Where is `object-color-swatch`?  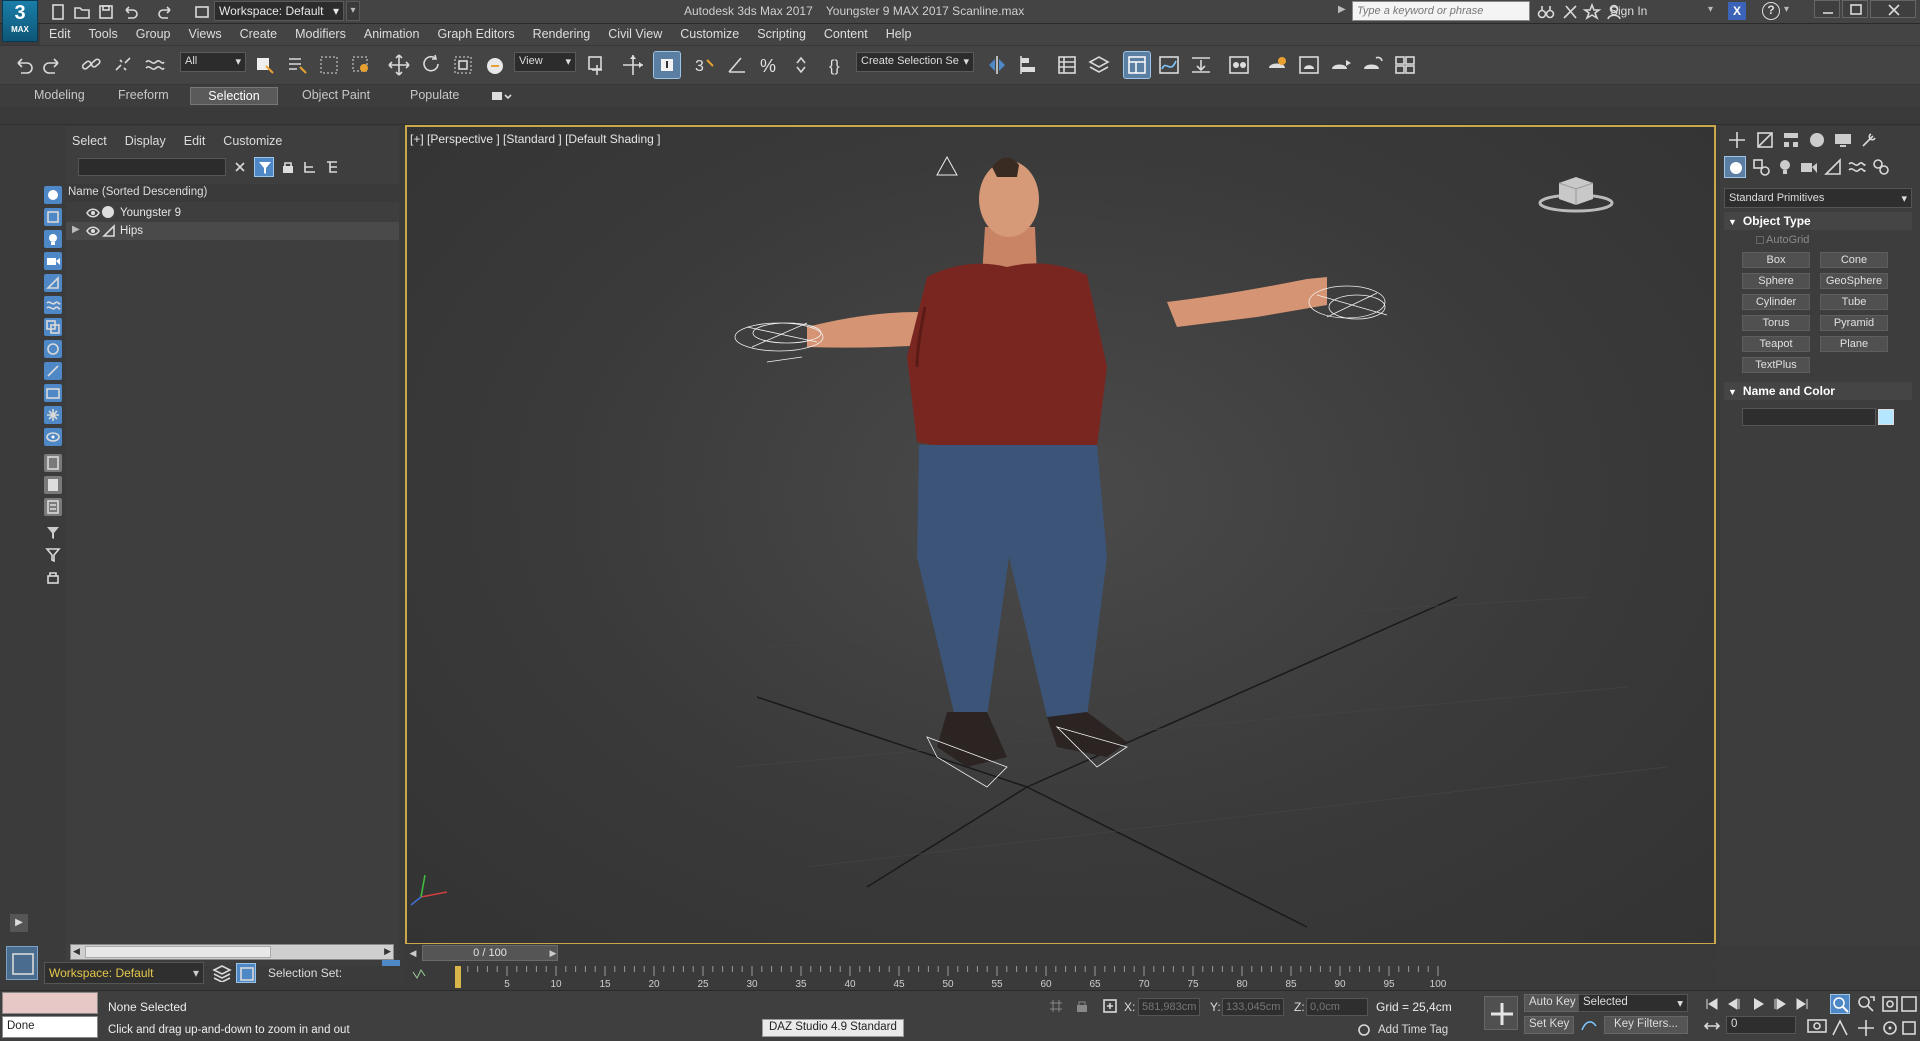 object-color-swatch is located at coordinates (1886, 417).